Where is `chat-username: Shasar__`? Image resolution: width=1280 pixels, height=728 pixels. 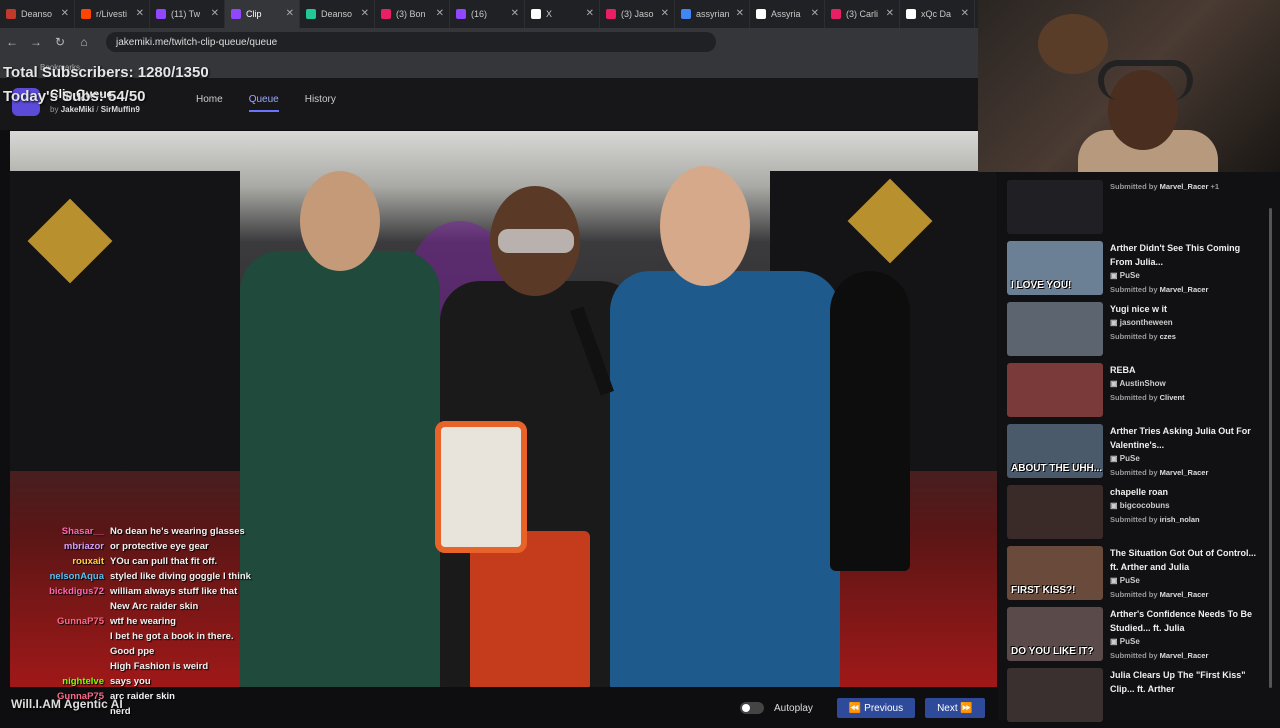 chat-username: Shasar__ is located at coordinates (59, 531).